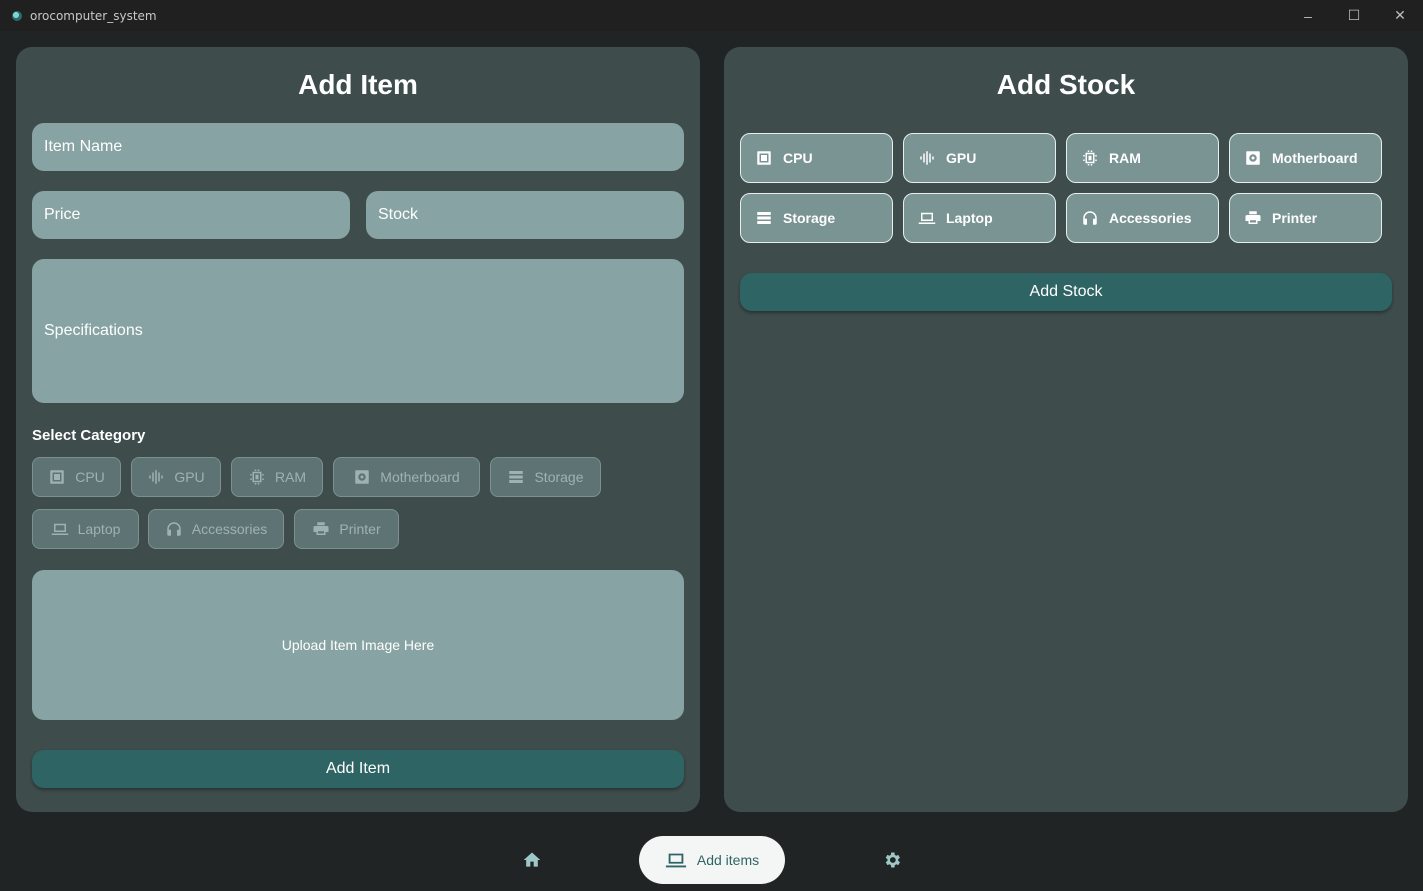 This screenshot has height=891, width=1423. What do you see at coordinates (358, 645) in the screenshot?
I see `image-upload-area: Upload Item Image Here` at bounding box center [358, 645].